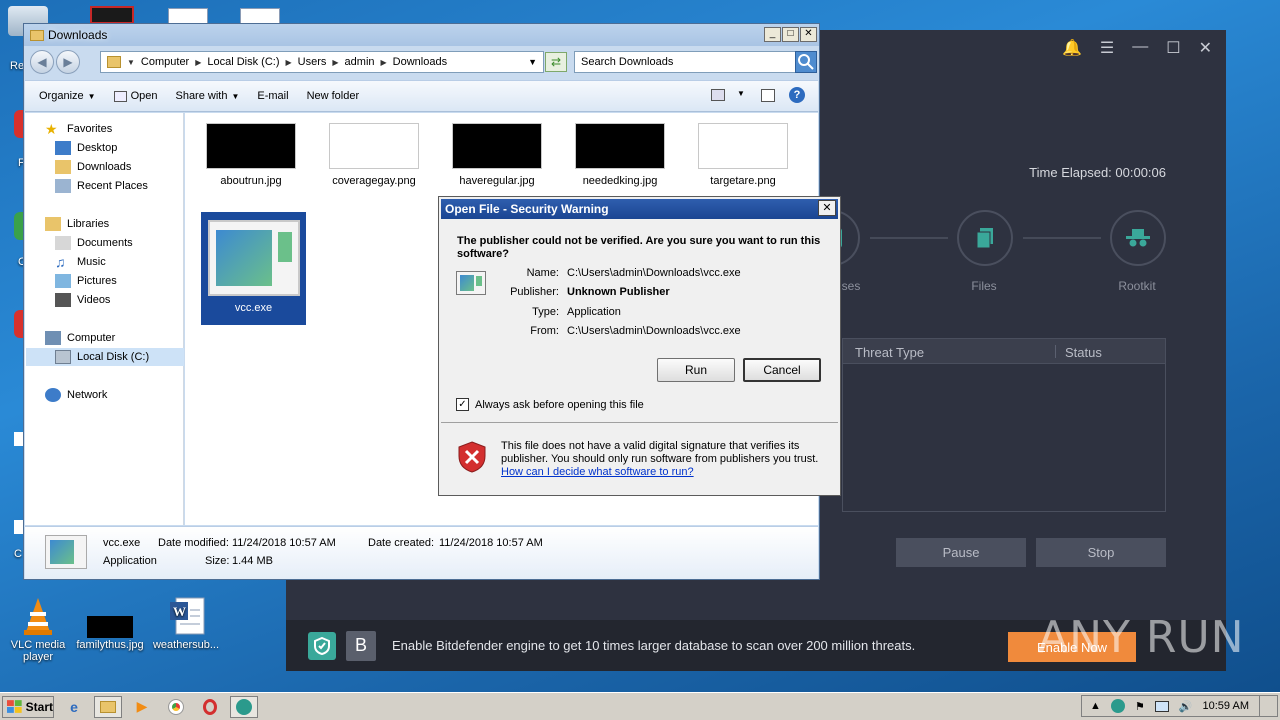 This screenshot has width=1280, height=720. What do you see at coordinates (110, 623) in the screenshot?
I see `desktop-icon-familythus: familythus.jpg` at bounding box center [110, 623].